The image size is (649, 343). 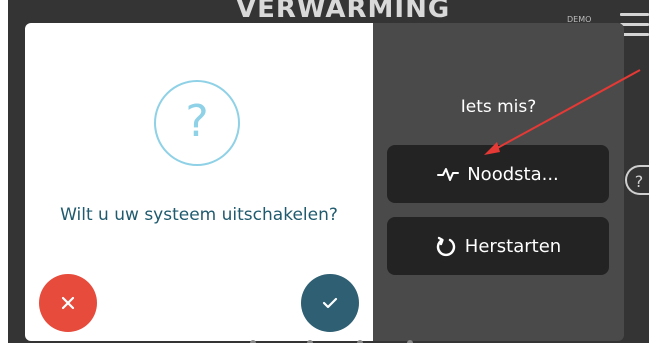 I want to click on page-indicator, so click(x=331, y=341).